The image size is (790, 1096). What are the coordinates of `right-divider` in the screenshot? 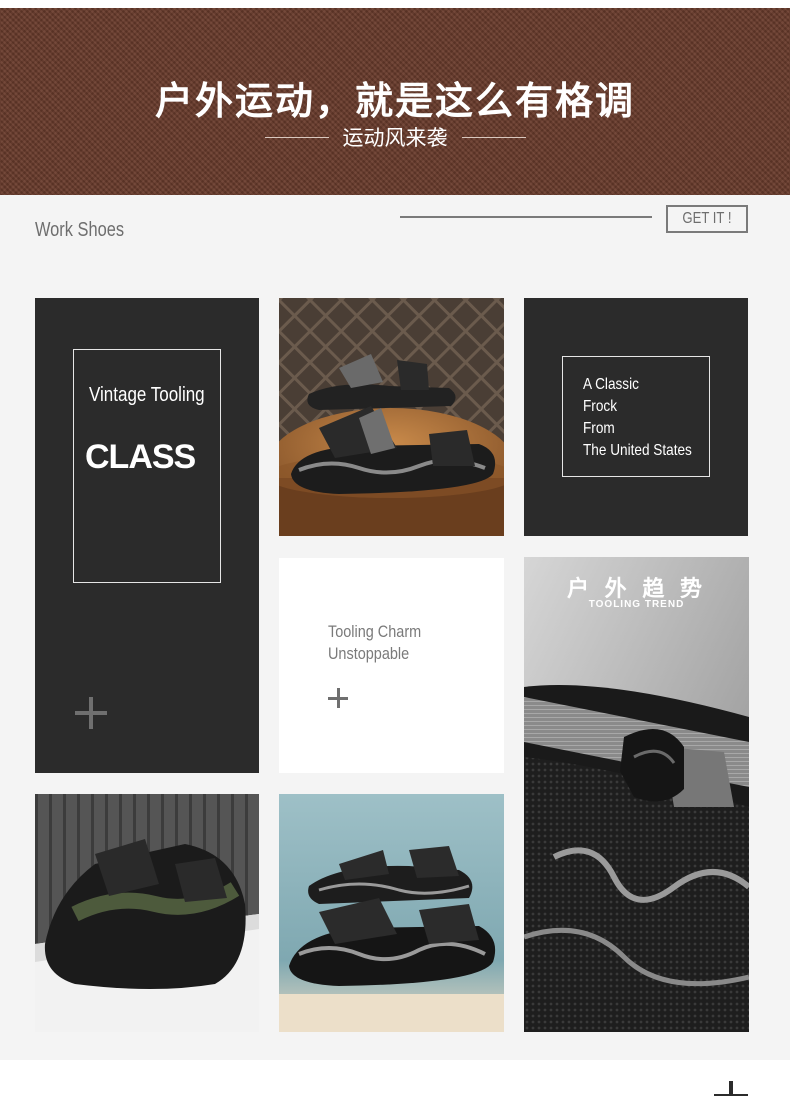 It's located at (493, 137).